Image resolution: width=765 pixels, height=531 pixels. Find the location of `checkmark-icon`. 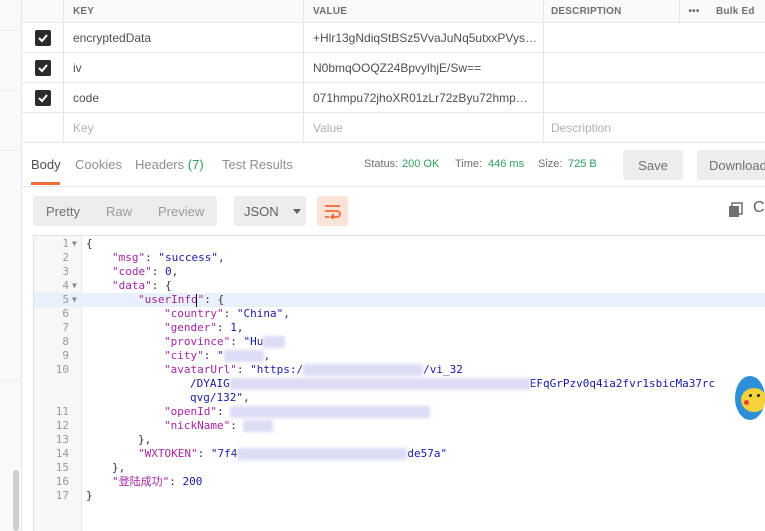

checkmark-icon is located at coordinates (42, 37).